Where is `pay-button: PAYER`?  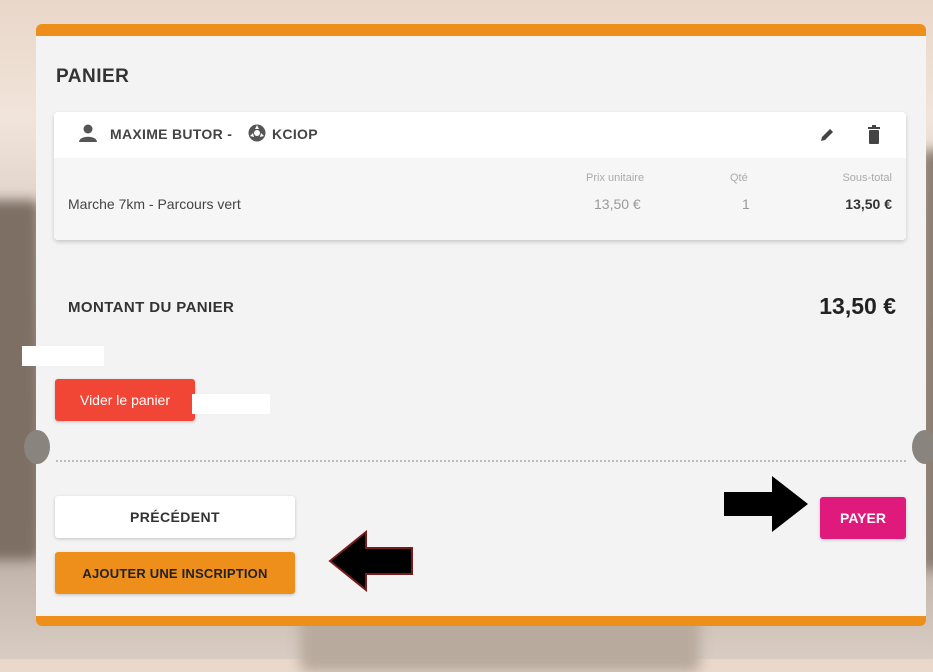
pay-button: PAYER is located at coordinates (863, 518).